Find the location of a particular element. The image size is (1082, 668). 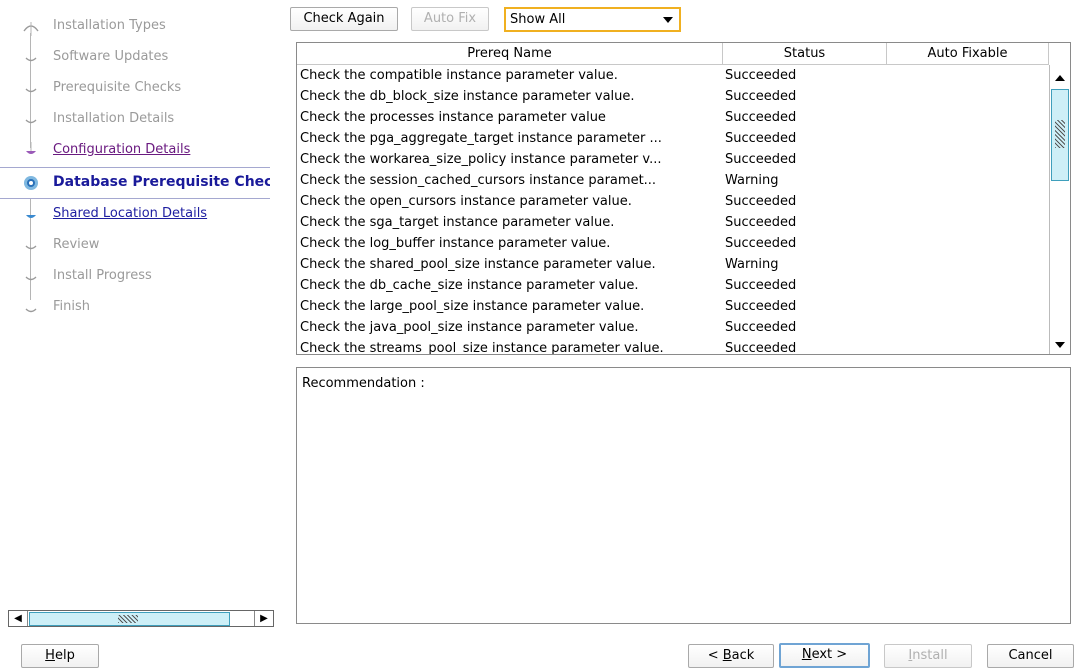

back-button: < Back is located at coordinates (731, 656).